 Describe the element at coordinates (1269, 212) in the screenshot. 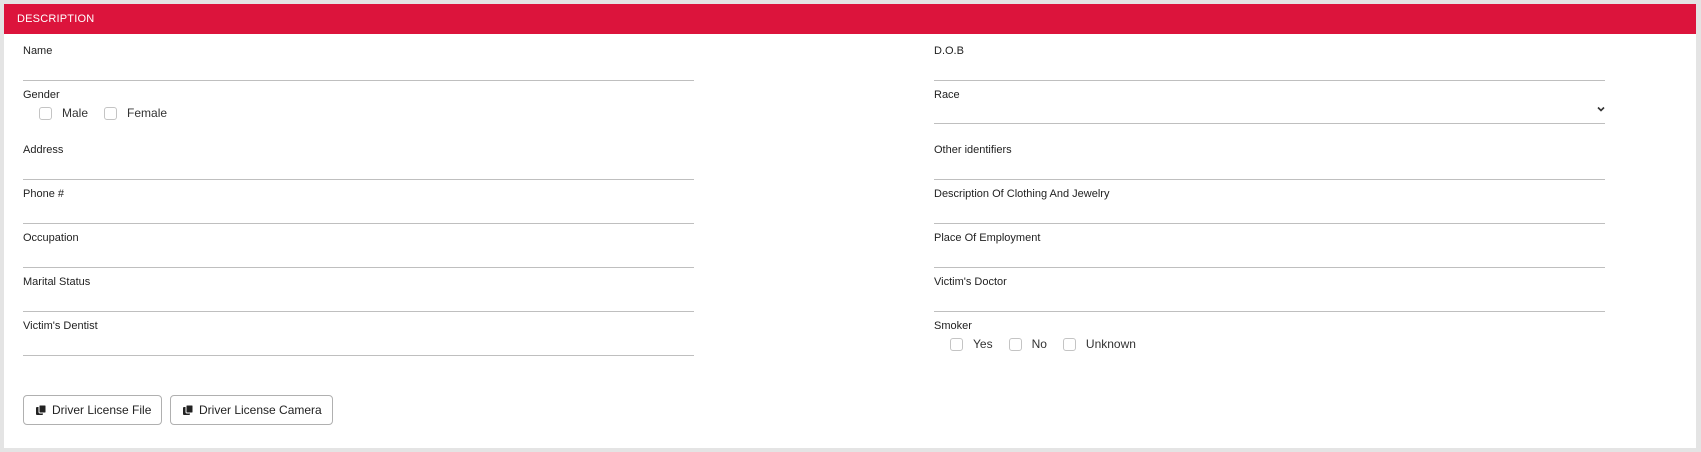

I see `clothing-input` at that location.